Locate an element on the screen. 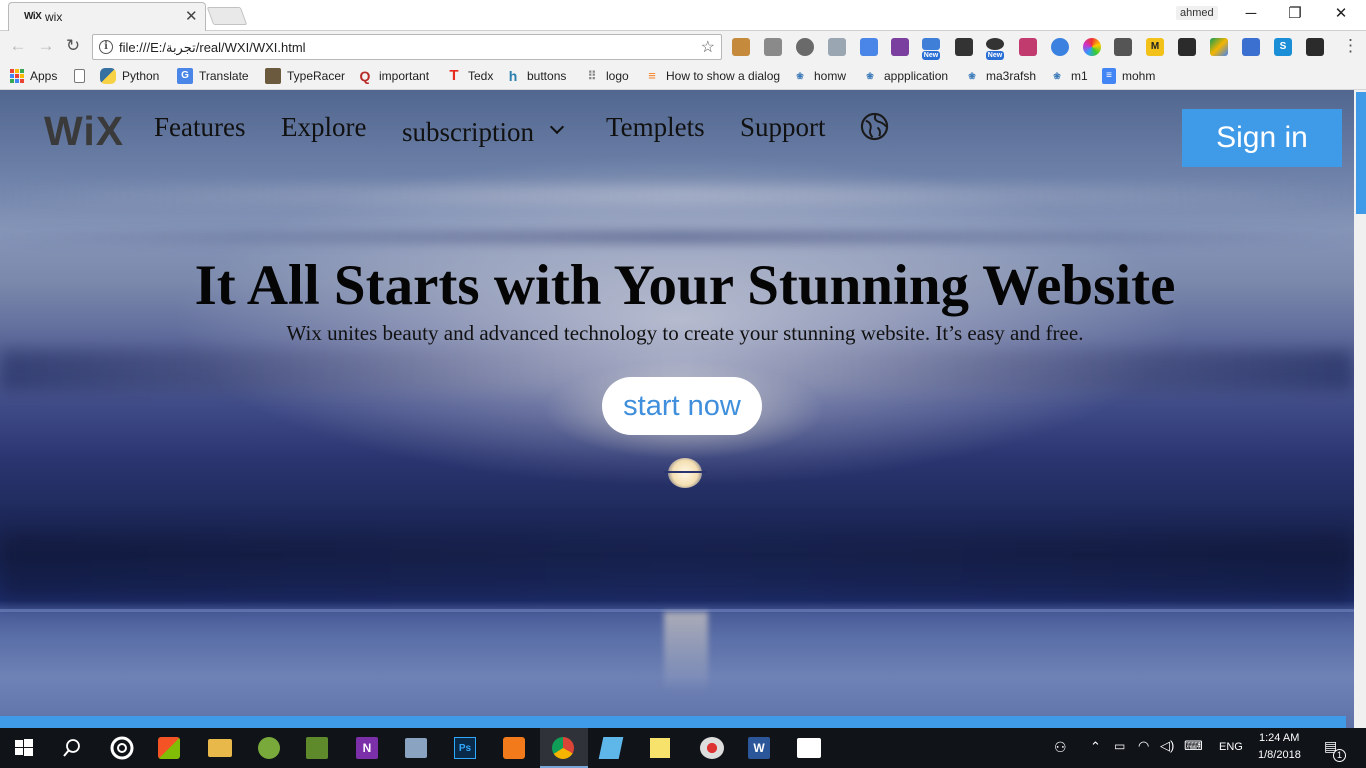 The height and width of the screenshot is (768, 1366). site-info-icon: i is located at coordinates (106, 47).